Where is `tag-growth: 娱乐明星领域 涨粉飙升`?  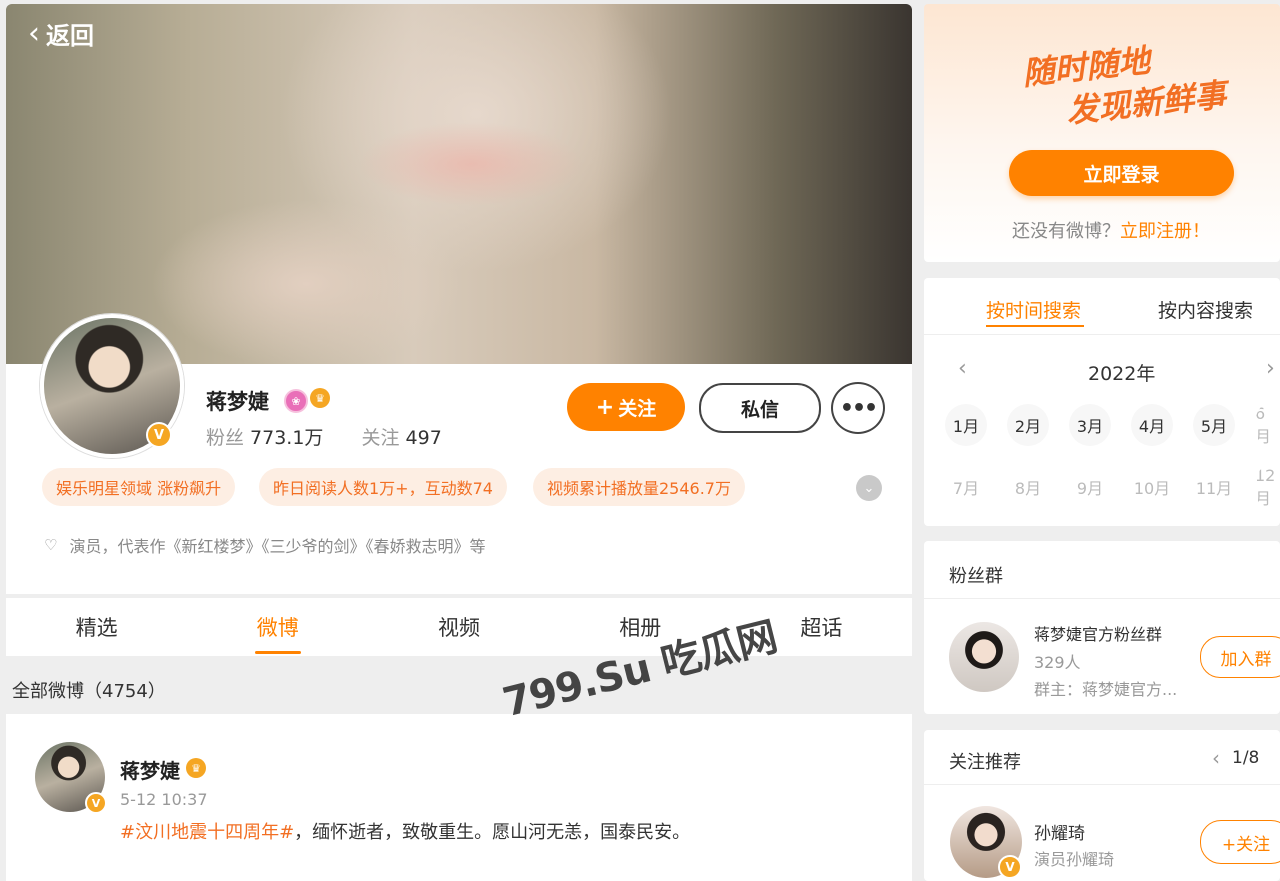
tag-growth: 娱乐明星领域 涨粉飙升 is located at coordinates (139, 487).